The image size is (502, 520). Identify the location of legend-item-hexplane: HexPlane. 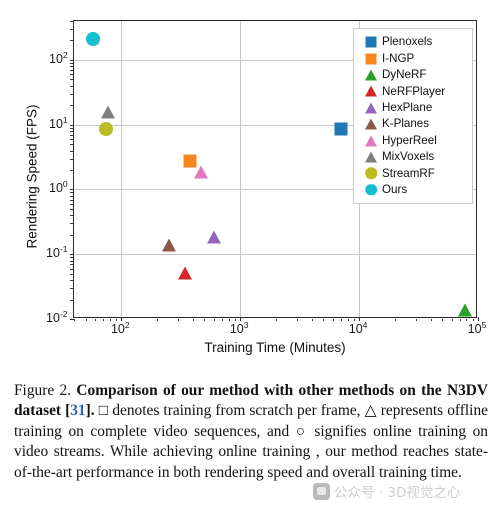
(412, 108).